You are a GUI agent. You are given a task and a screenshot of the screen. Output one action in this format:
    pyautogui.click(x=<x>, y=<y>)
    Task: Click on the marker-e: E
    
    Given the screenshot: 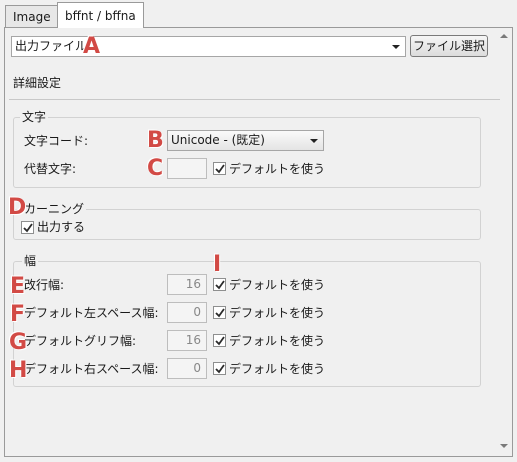 What is the action you would take?
    pyautogui.click(x=18, y=286)
    